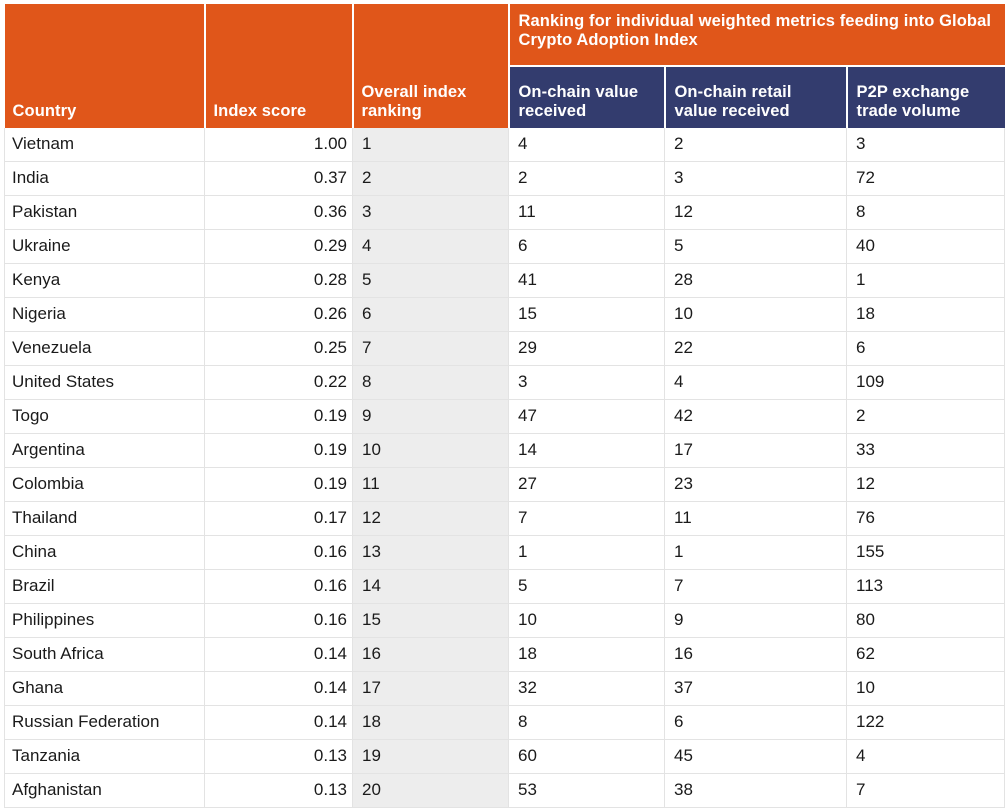 This screenshot has height=808, width=1008. Describe the element at coordinates (278, 280) in the screenshot. I see `cell-index-score: 0.28` at that location.